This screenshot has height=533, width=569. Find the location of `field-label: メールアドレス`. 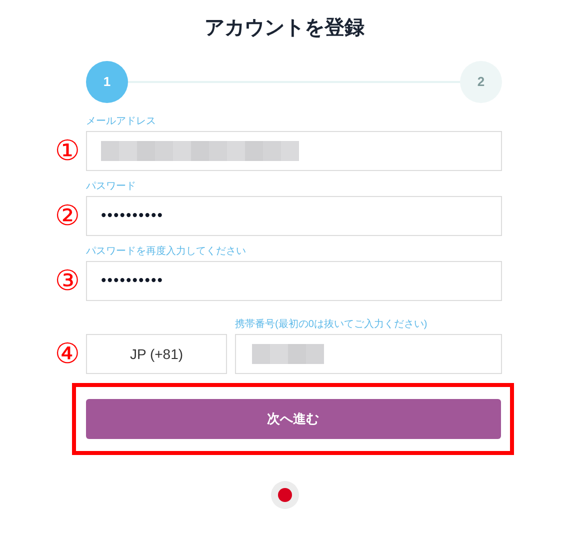

field-label: メールアドレス is located at coordinates (121, 122).